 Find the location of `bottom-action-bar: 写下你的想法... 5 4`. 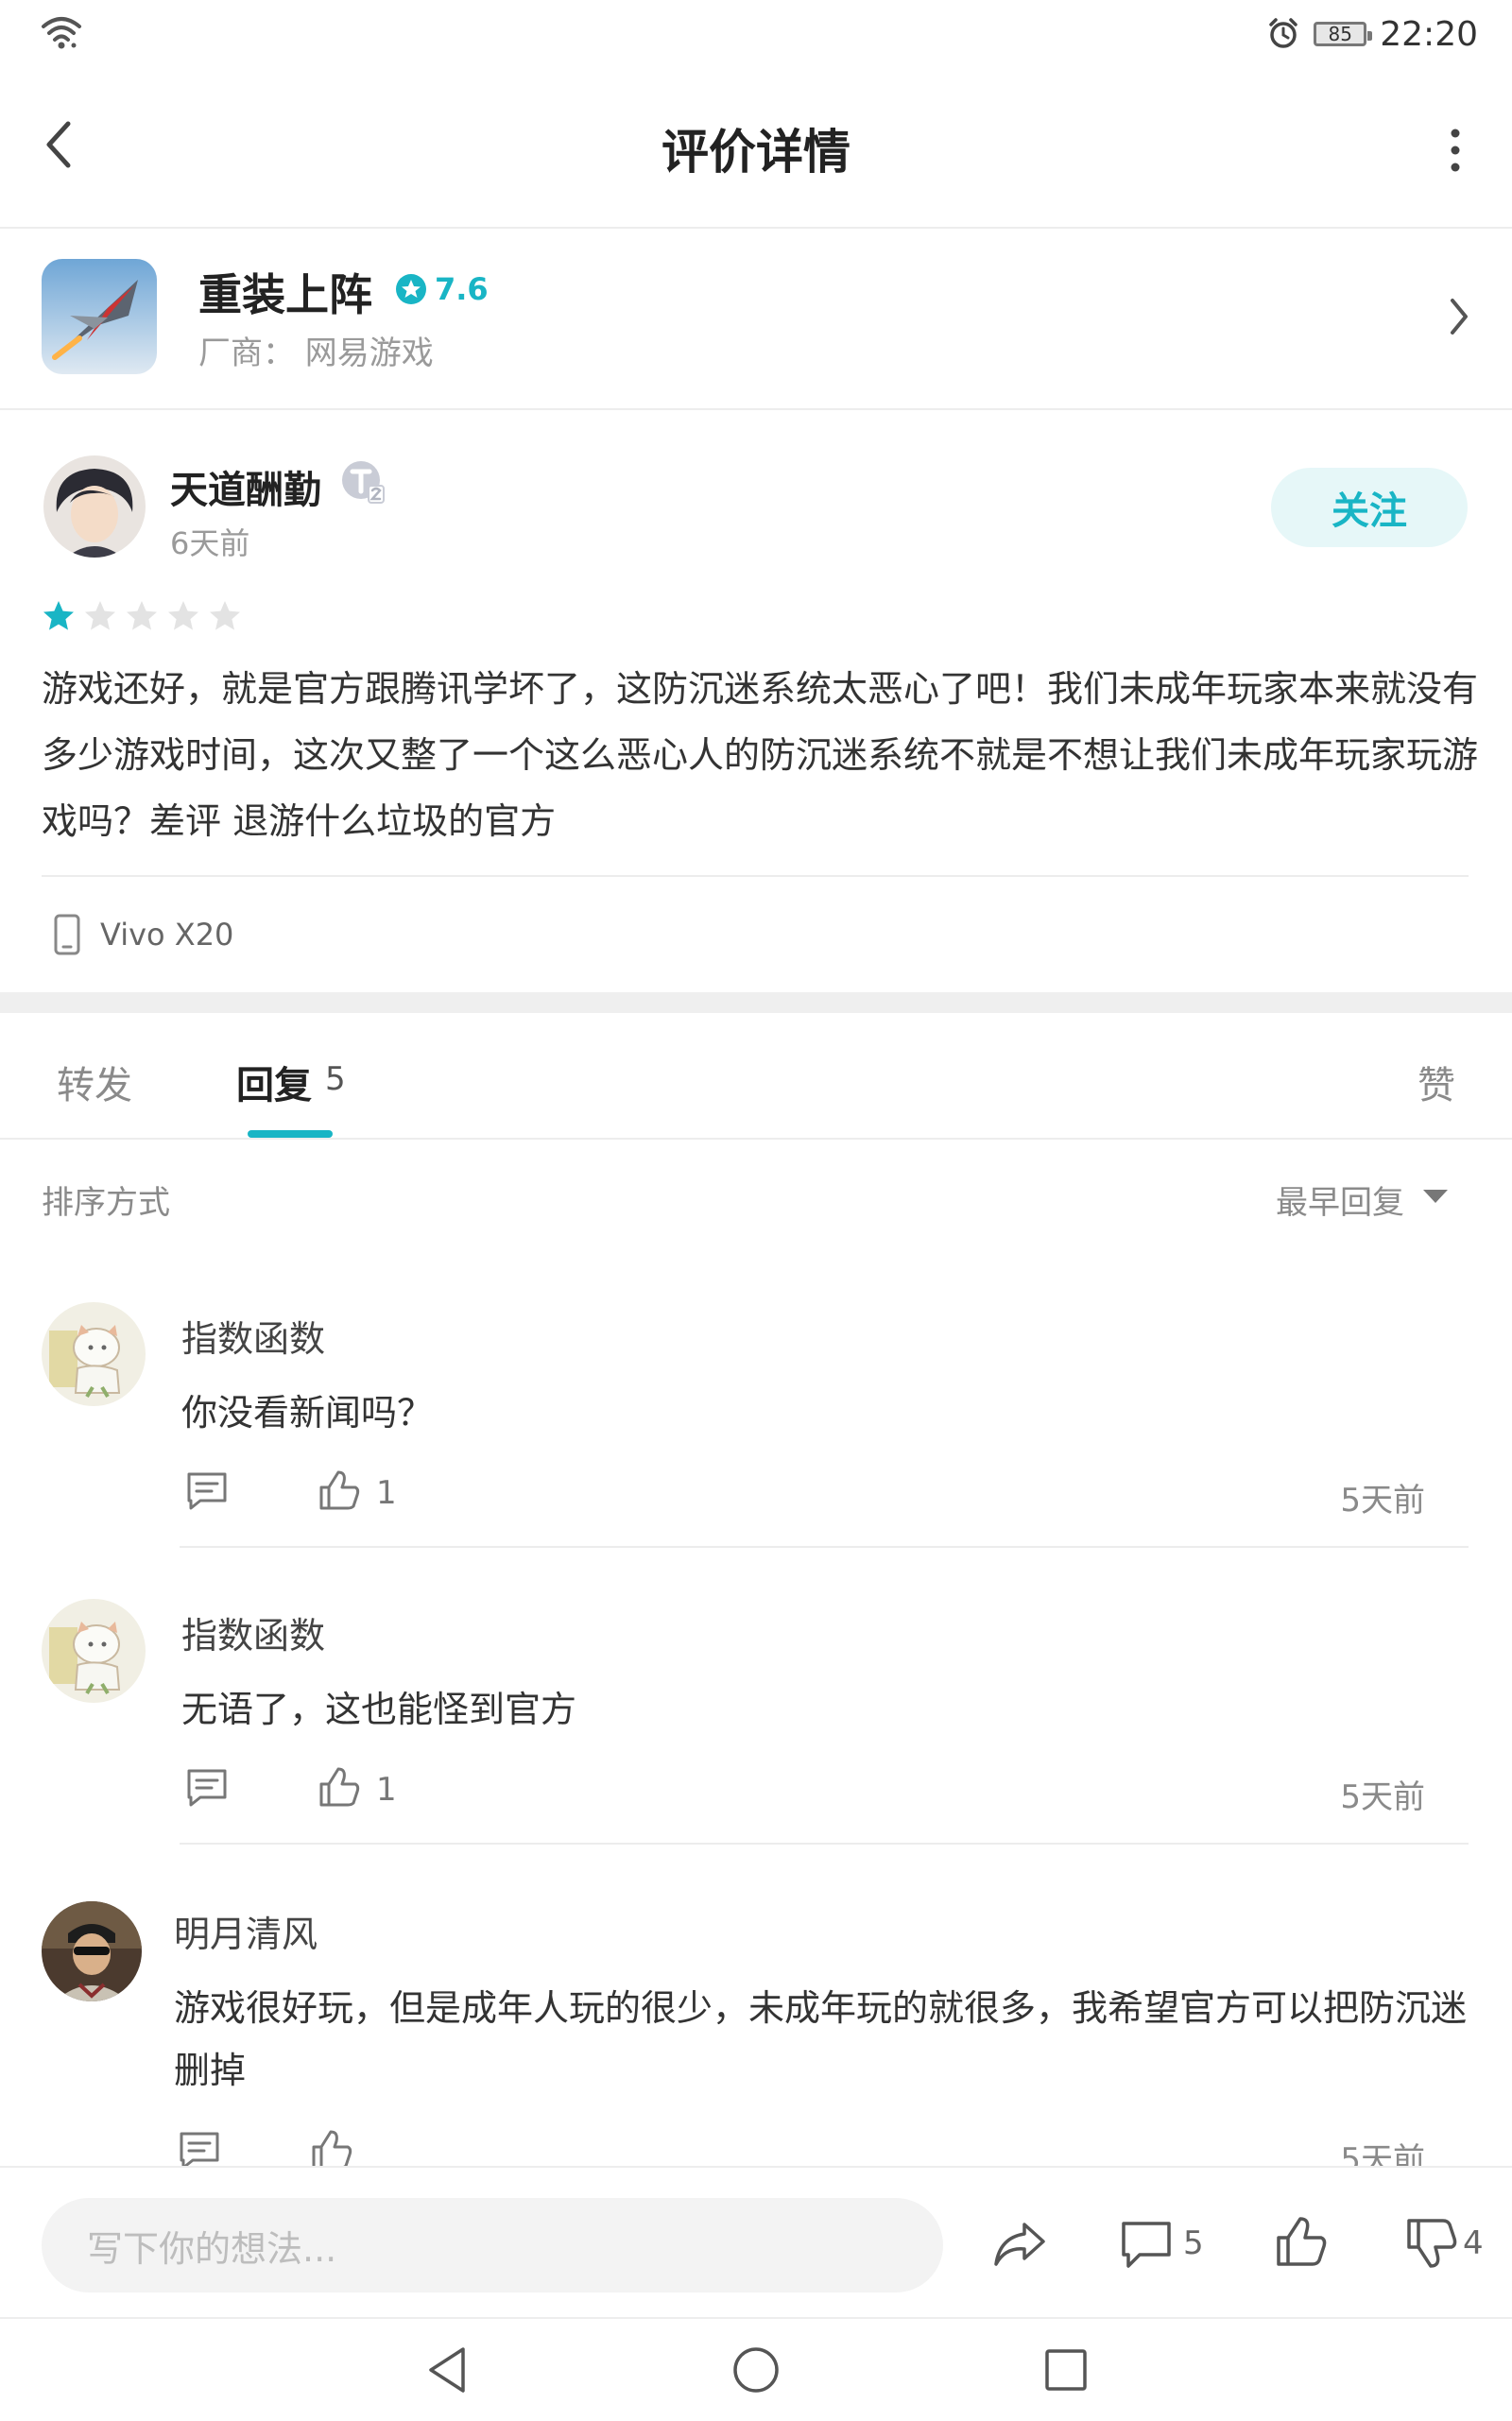

bottom-action-bar: 写下你的想法... 5 4 is located at coordinates (756, 2242).